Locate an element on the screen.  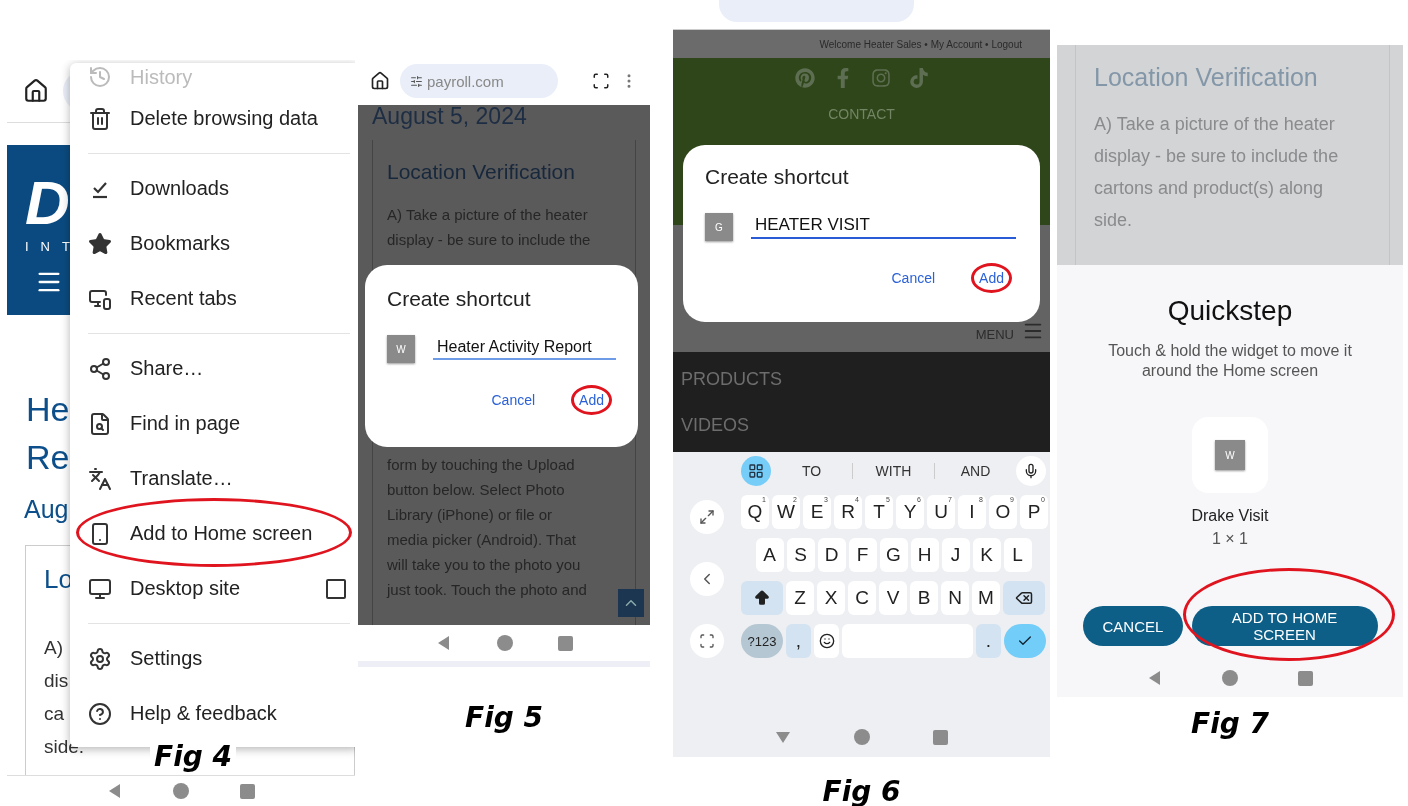
keyboard-key: C is located at coordinates (862, 598).